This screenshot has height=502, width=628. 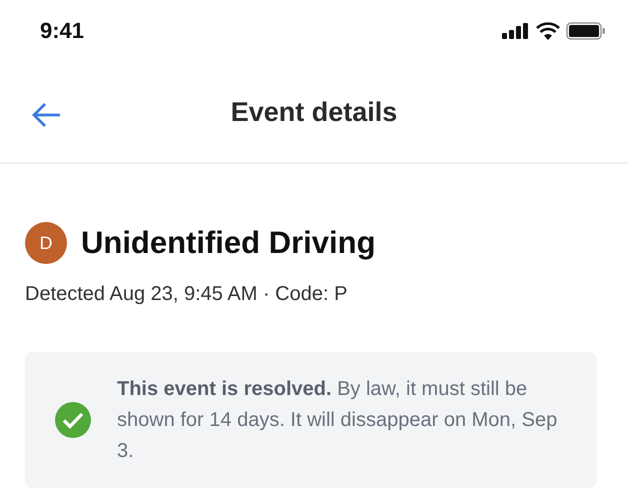 What do you see at coordinates (46, 243) in the screenshot?
I see `avatar: D` at bounding box center [46, 243].